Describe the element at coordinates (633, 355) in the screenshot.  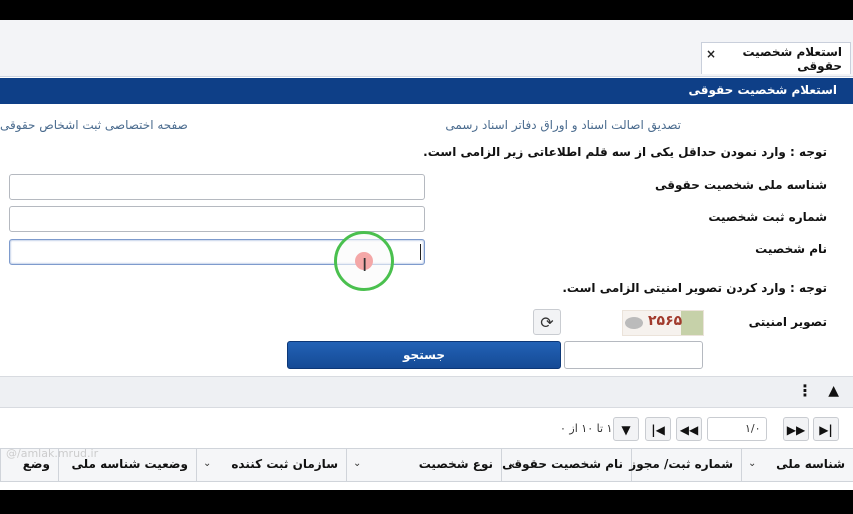
I see `captcha-input` at that location.